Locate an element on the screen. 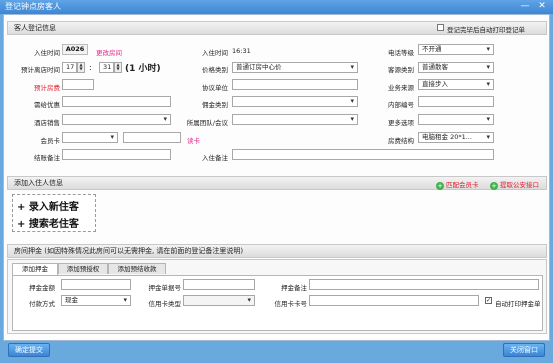 The width and height of the screenshot is (553, 363). deposit-amount-label: 押金金额 is located at coordinates (42, 288).